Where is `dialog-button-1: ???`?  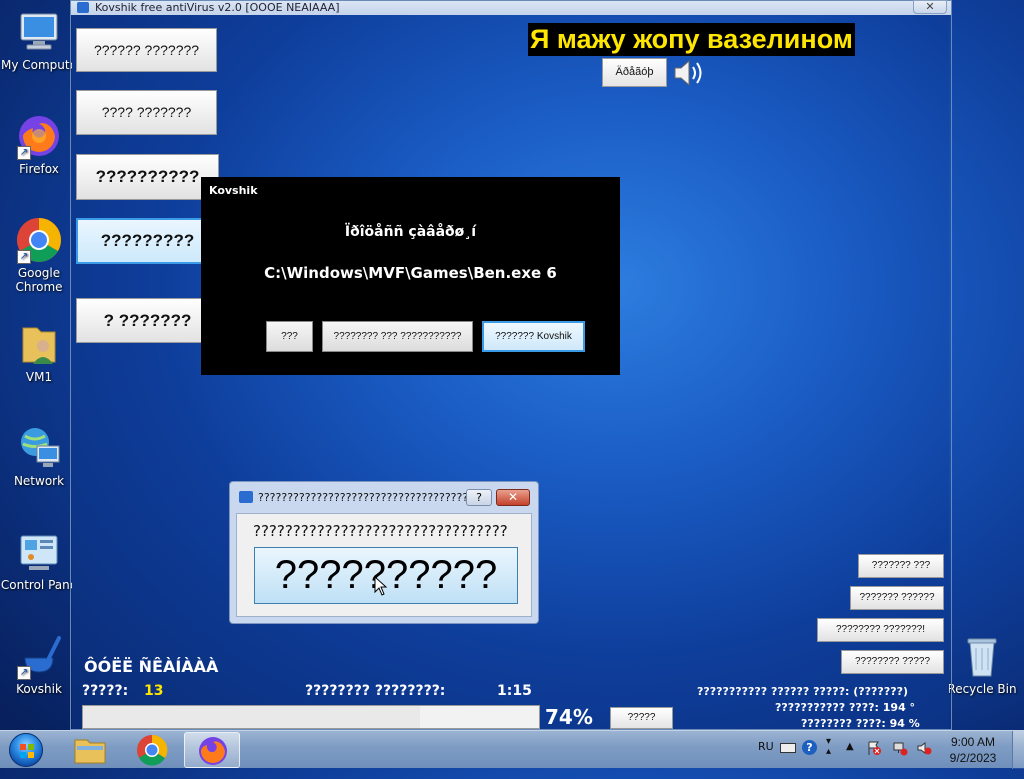
dialog-button-1: ??? is located at coordinates (289, 336).